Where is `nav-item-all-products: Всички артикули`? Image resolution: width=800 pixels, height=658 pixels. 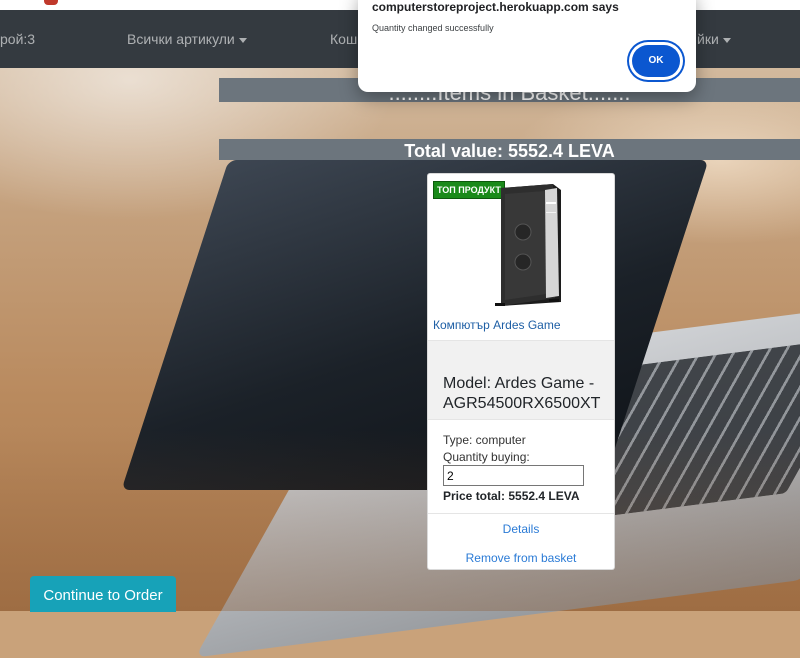 nav-item-all-products: Всички артикули is located at coordinates (187, 39).